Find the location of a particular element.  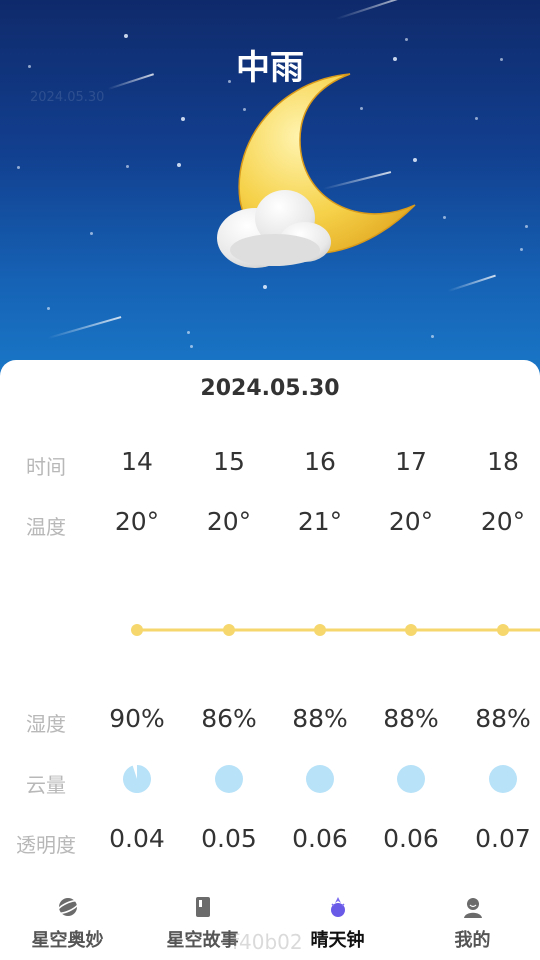

weather-clock-icon is located at coordinates (338, 907).